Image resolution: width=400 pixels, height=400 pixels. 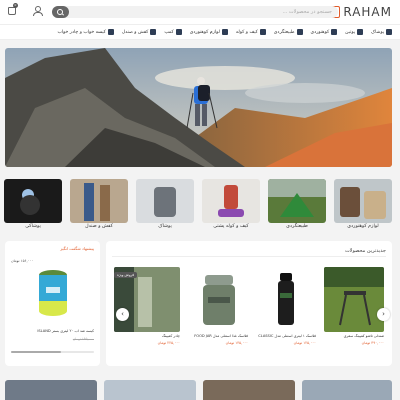 I want to click on nav-item-label: کمپ, so click(x=169, y=32).